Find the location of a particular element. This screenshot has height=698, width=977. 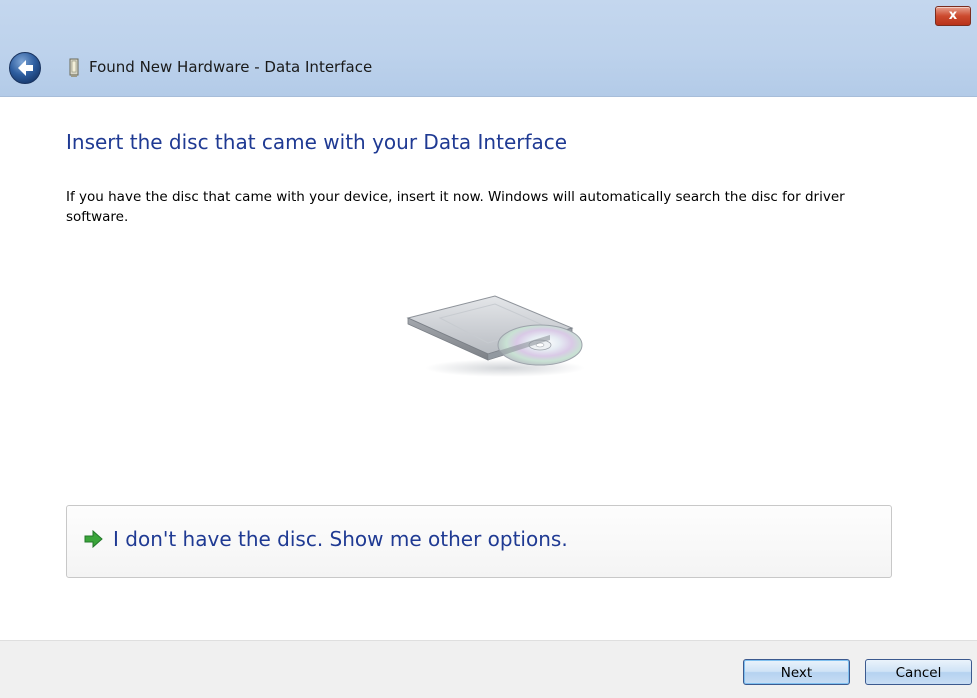

green-arrow-icon is located at coordinates (93, 539).